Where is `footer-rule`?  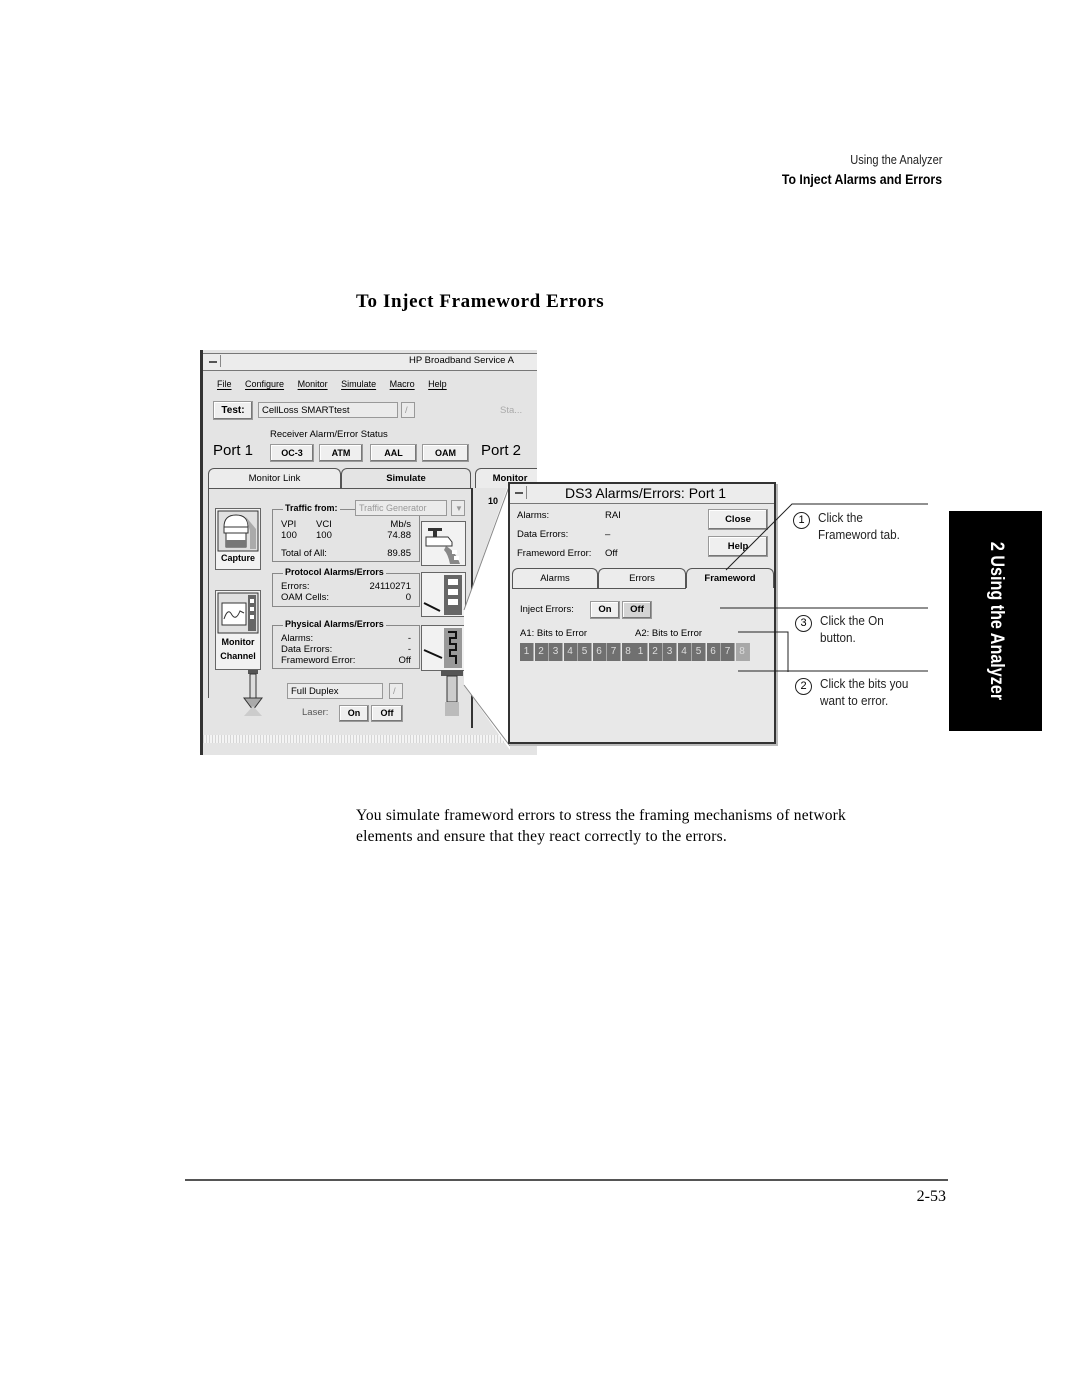 footer-rule is located at coordinates (566, 1180).